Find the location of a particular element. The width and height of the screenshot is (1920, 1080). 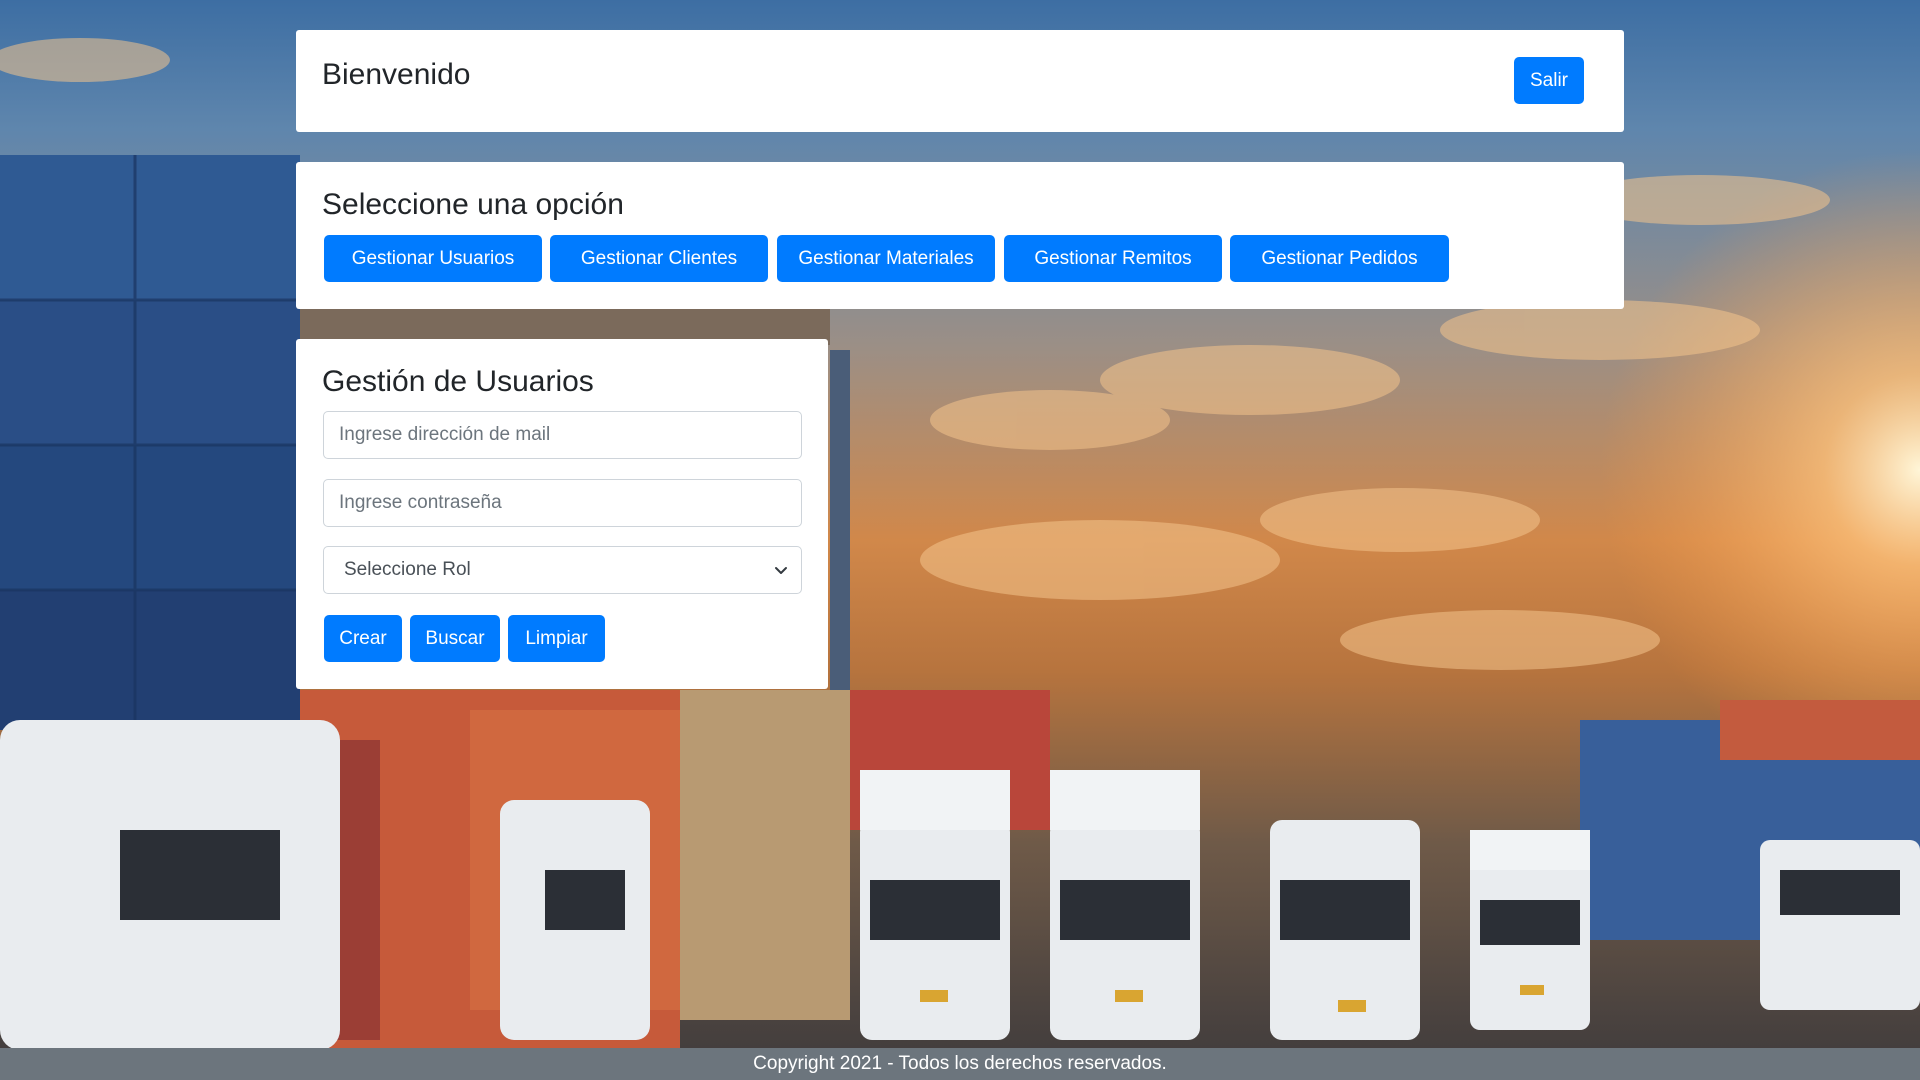

manage-orders-button: Gestionar Pedidos is located at coordinates (1339, 258).